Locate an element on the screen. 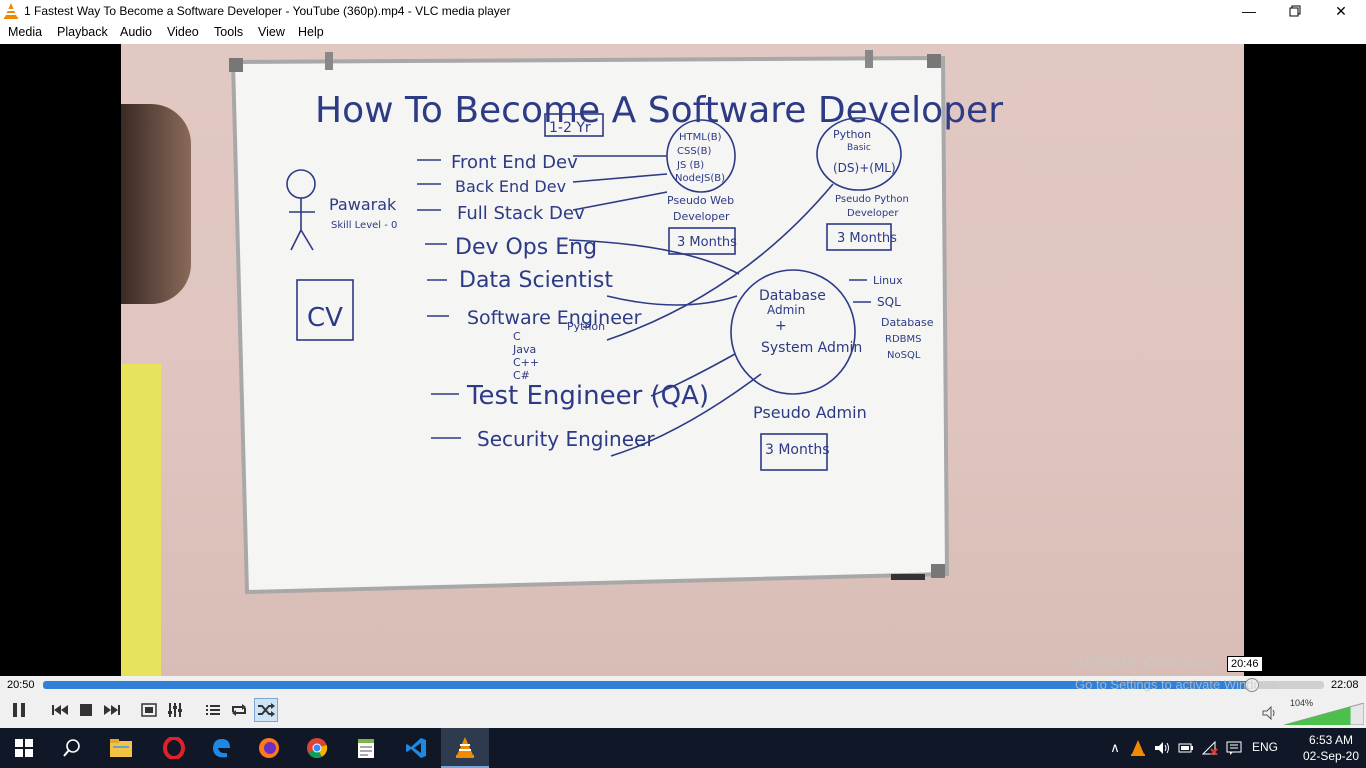 The width and height of the screenshot is (1366, 768). person-level: Skill Level - 0 is located at coordinates (364, 225).